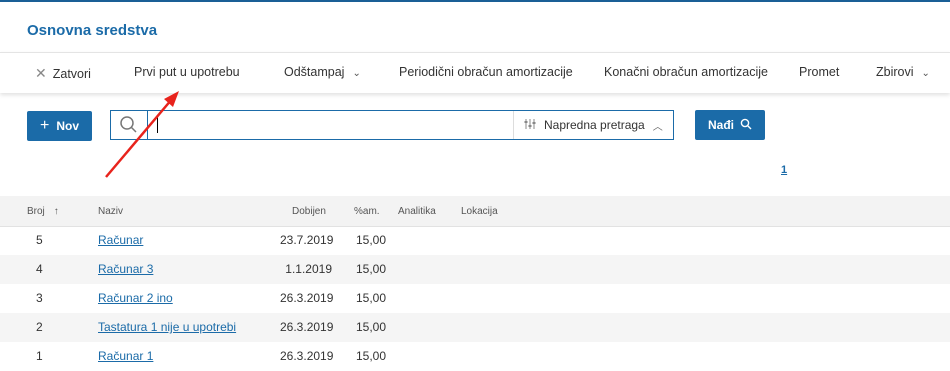 This screenshot has height=371, width=950. What do you see at coordinates (367, 211) in the screenshot?
I see `column-header-am: %am.` at bounding box center [367, 211].